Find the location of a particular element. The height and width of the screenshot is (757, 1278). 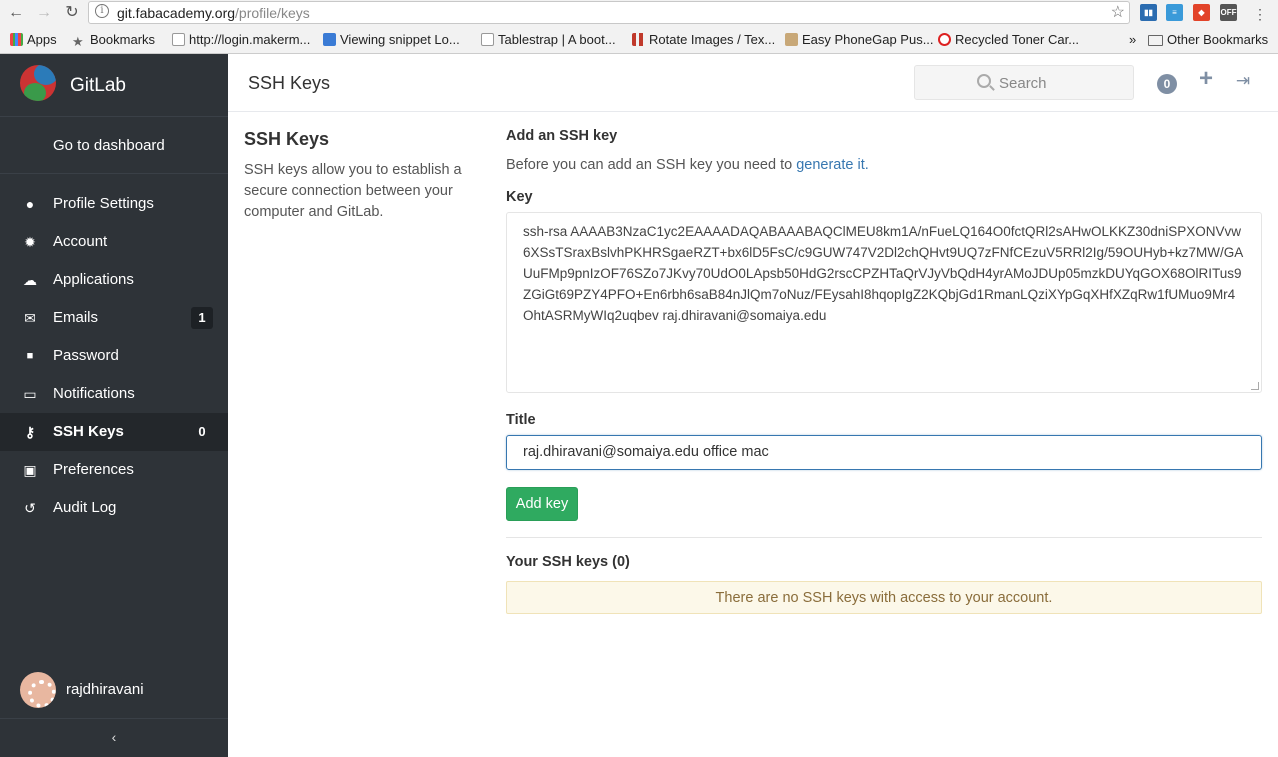

sidebar-item-label: Preferences is located at coordinates (93, 469).